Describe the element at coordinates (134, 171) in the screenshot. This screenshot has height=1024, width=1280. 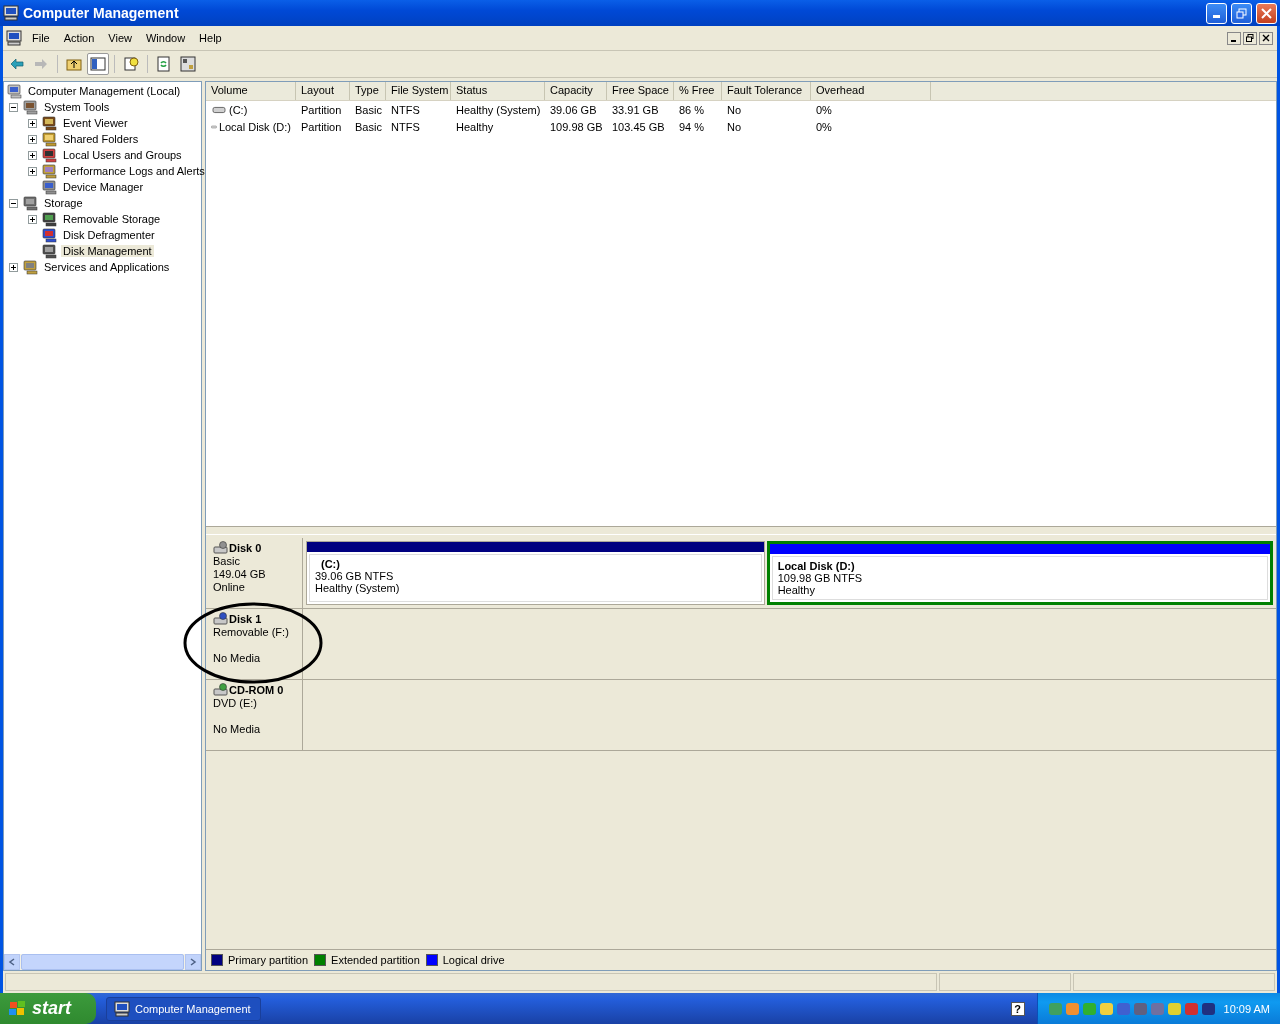
I see `tree-item: Performance Logs and Alerts` at that location.